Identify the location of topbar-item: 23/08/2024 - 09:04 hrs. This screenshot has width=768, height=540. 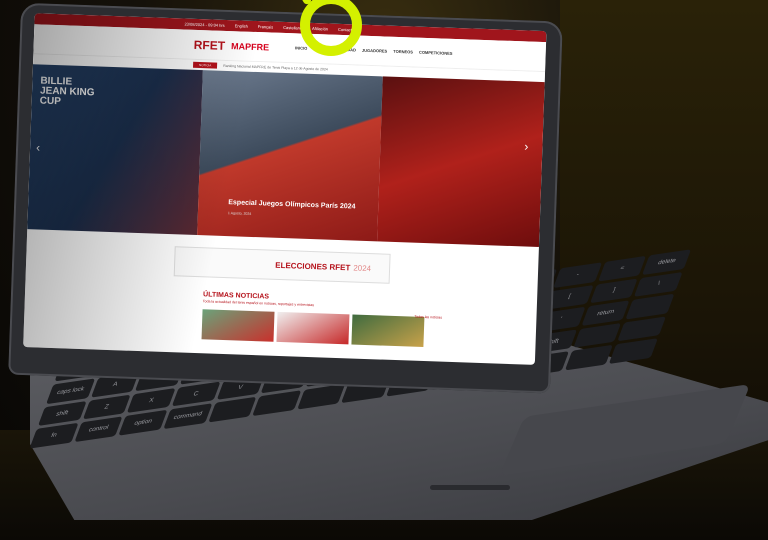
(204, 24).